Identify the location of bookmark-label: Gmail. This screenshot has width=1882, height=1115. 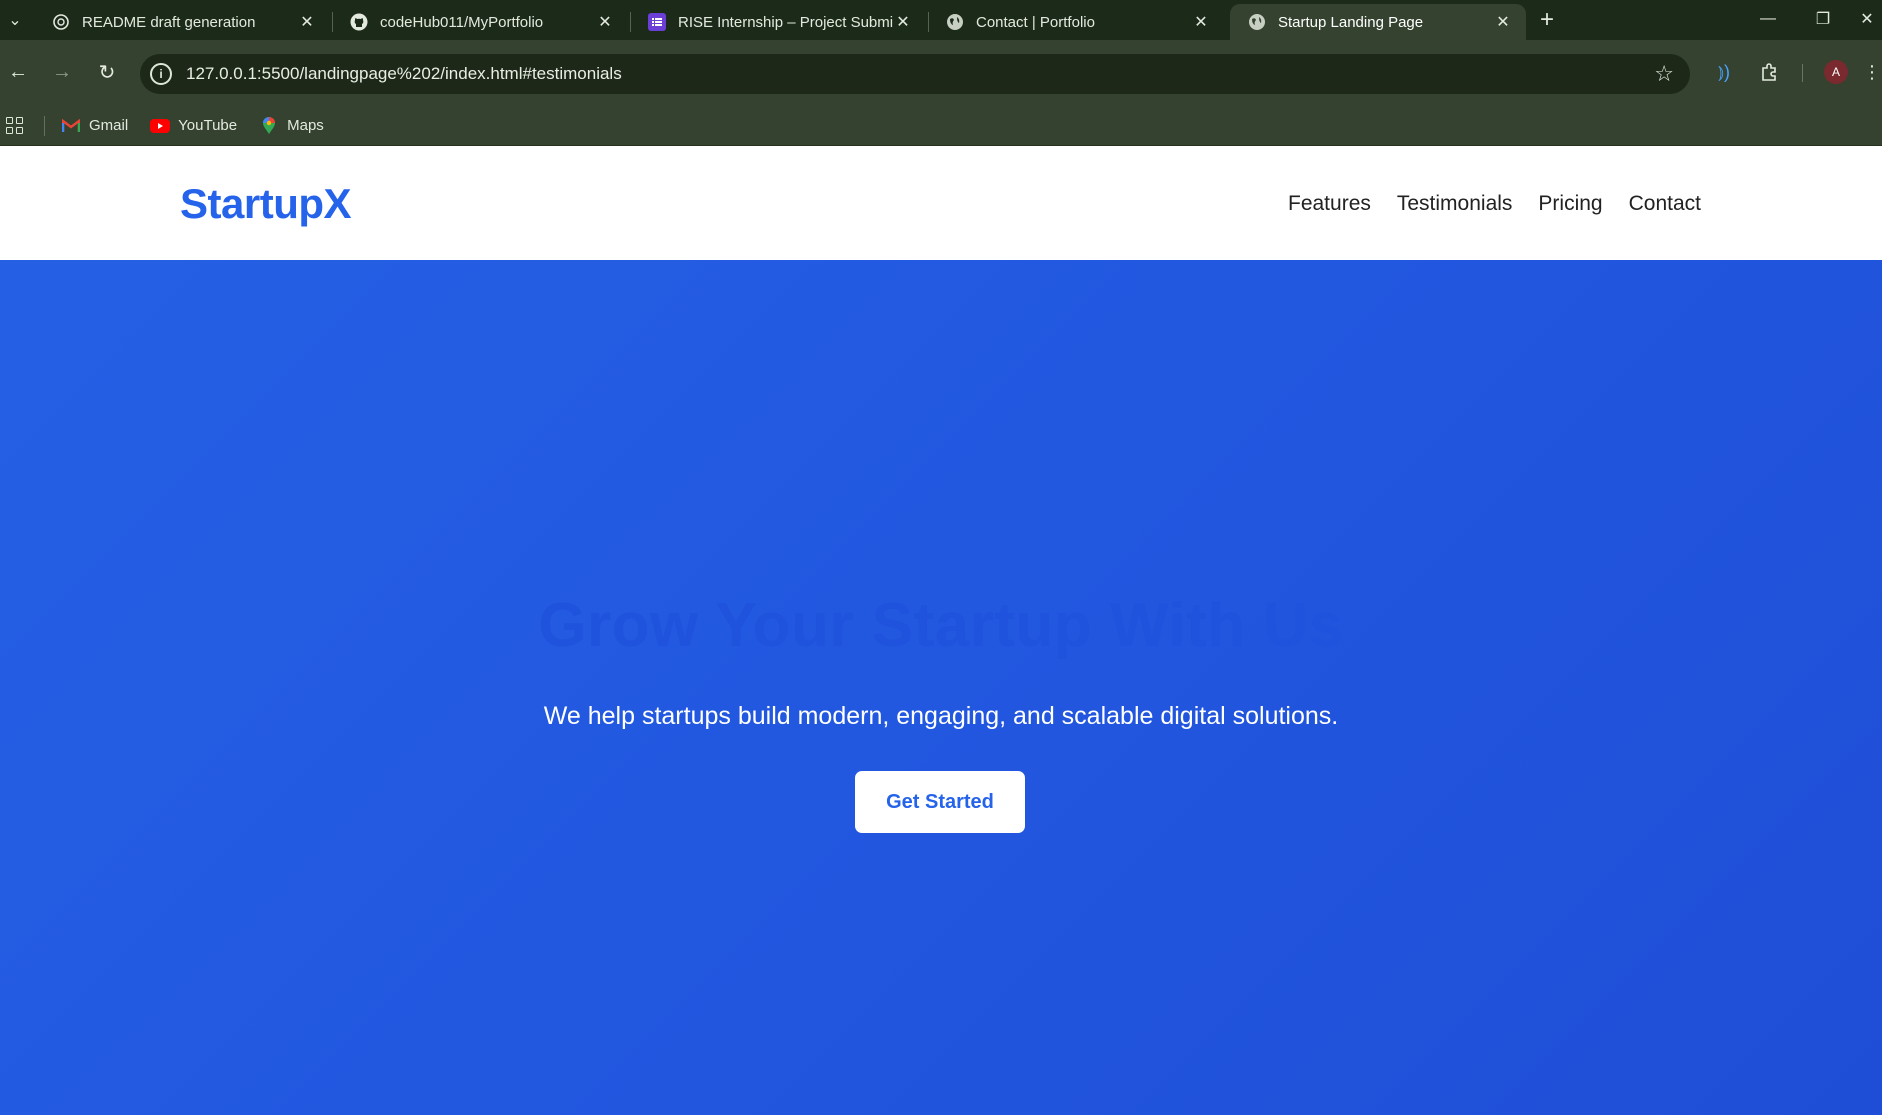
(109, 125).